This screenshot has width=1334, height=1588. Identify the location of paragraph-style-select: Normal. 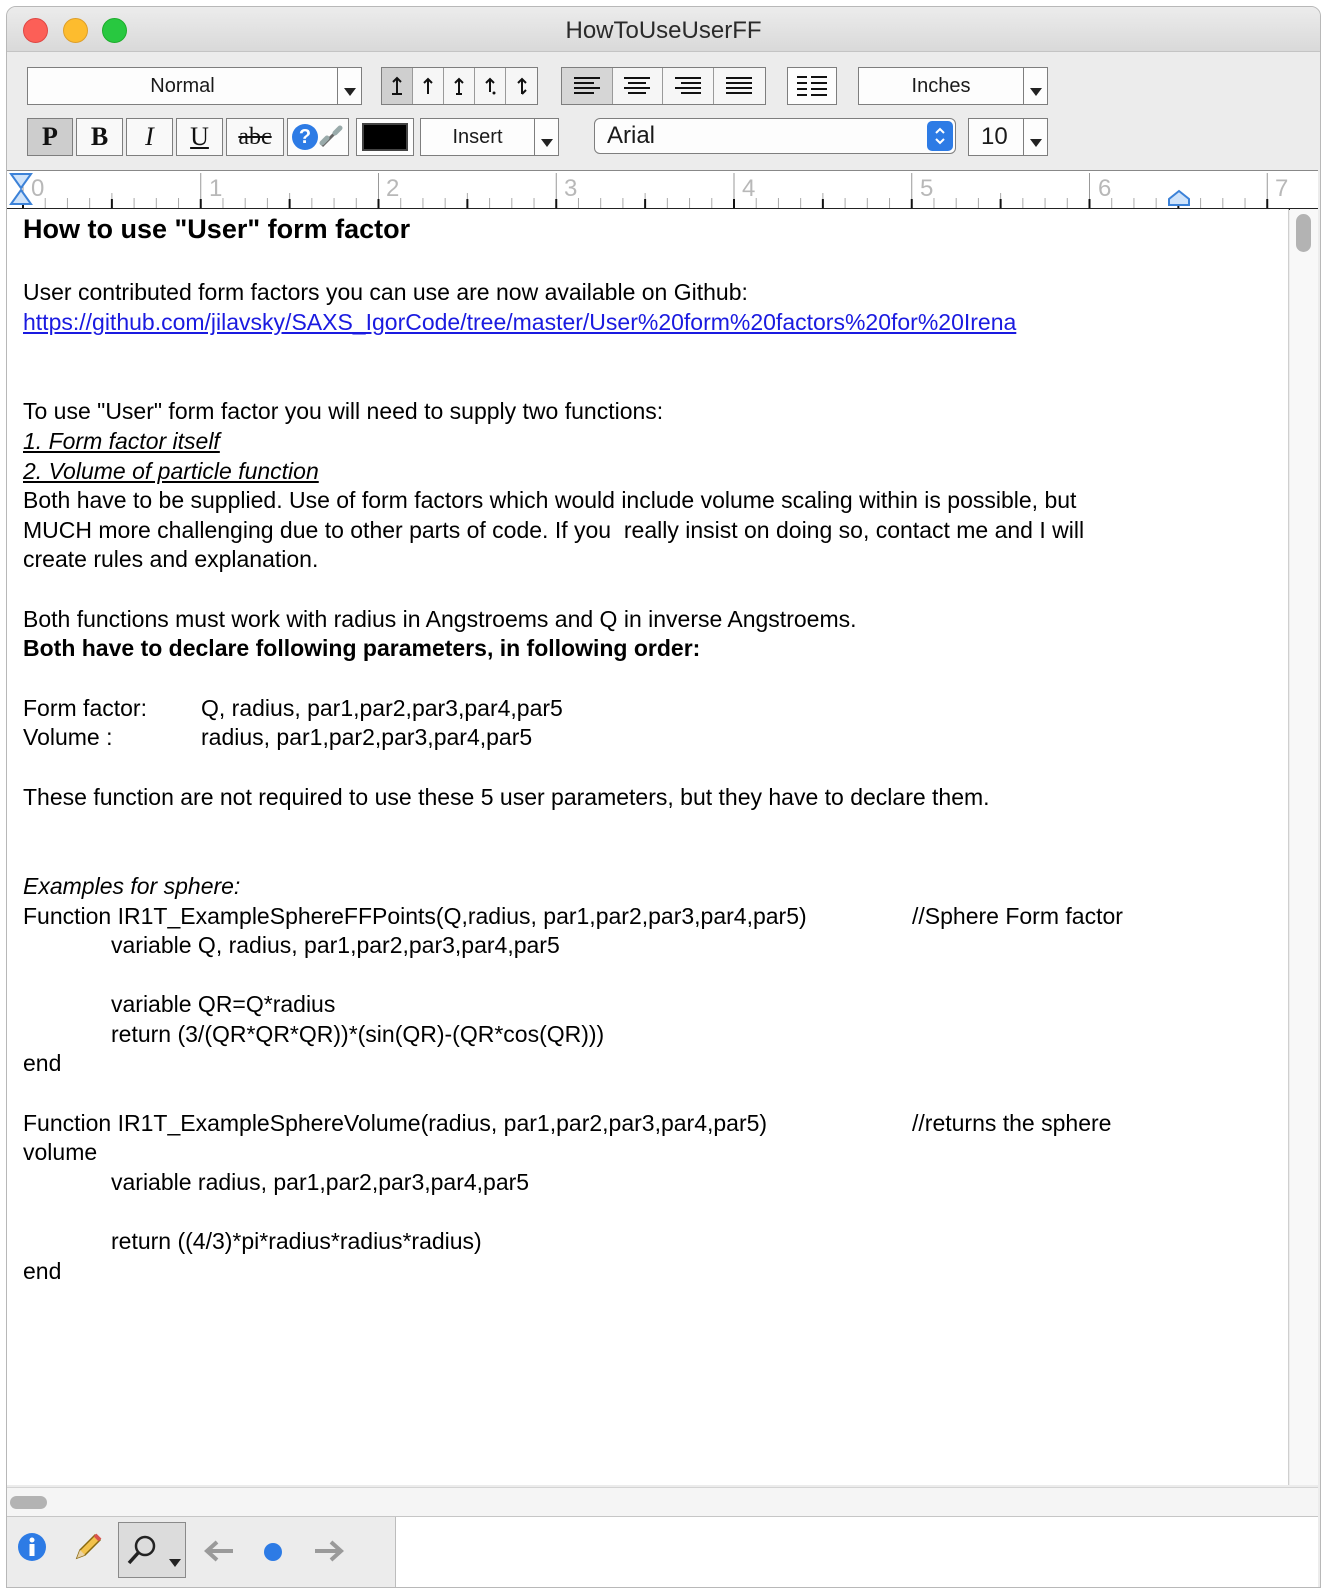
(194, 86).